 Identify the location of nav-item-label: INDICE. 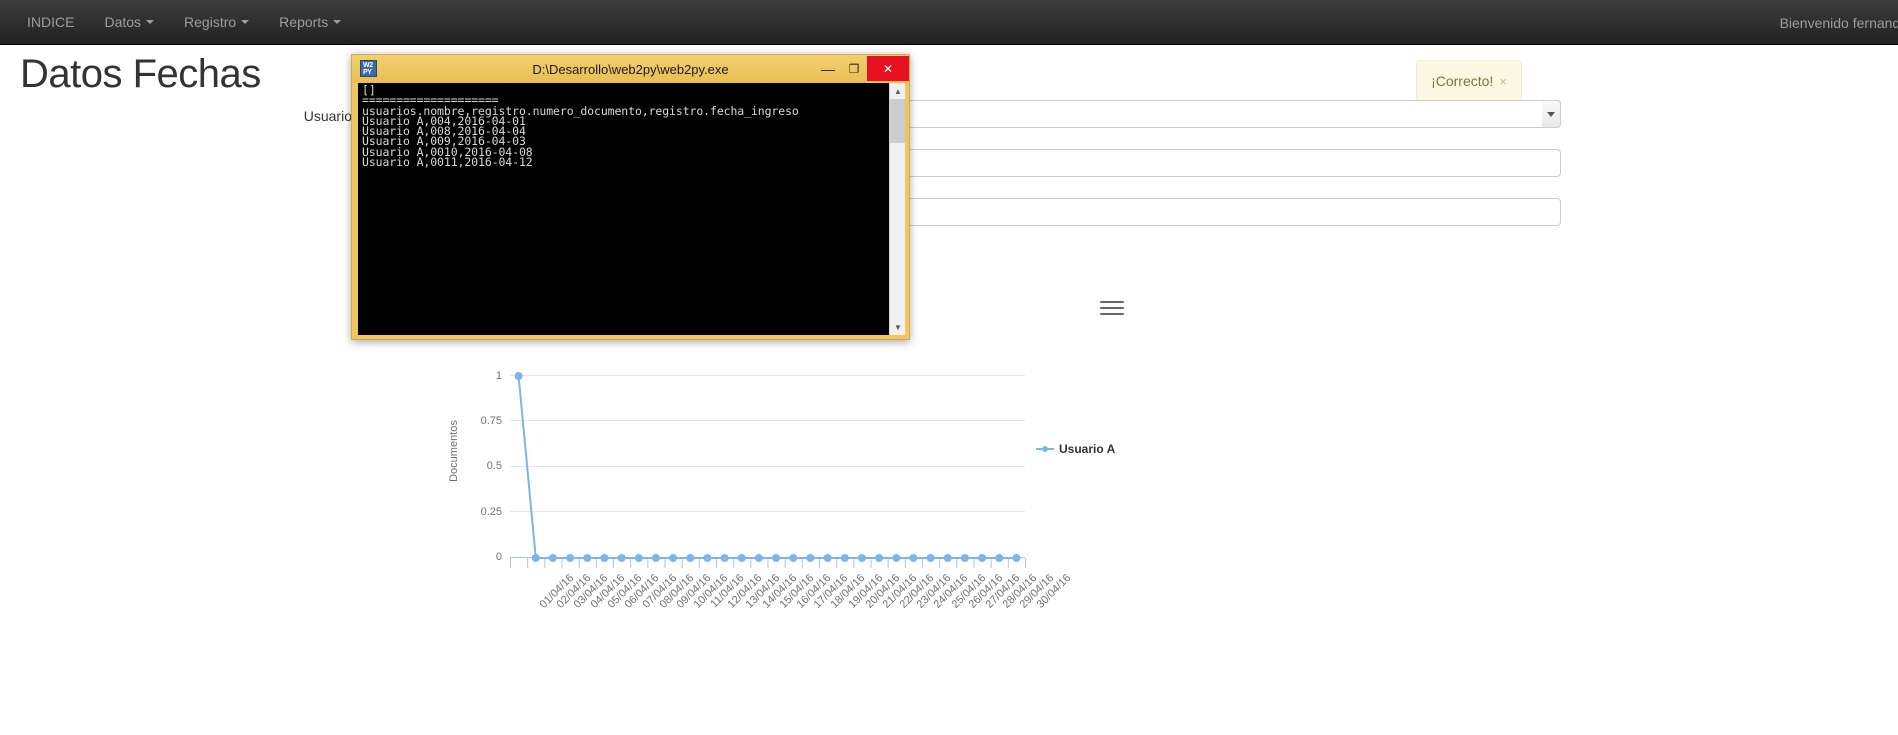
(51, 22).